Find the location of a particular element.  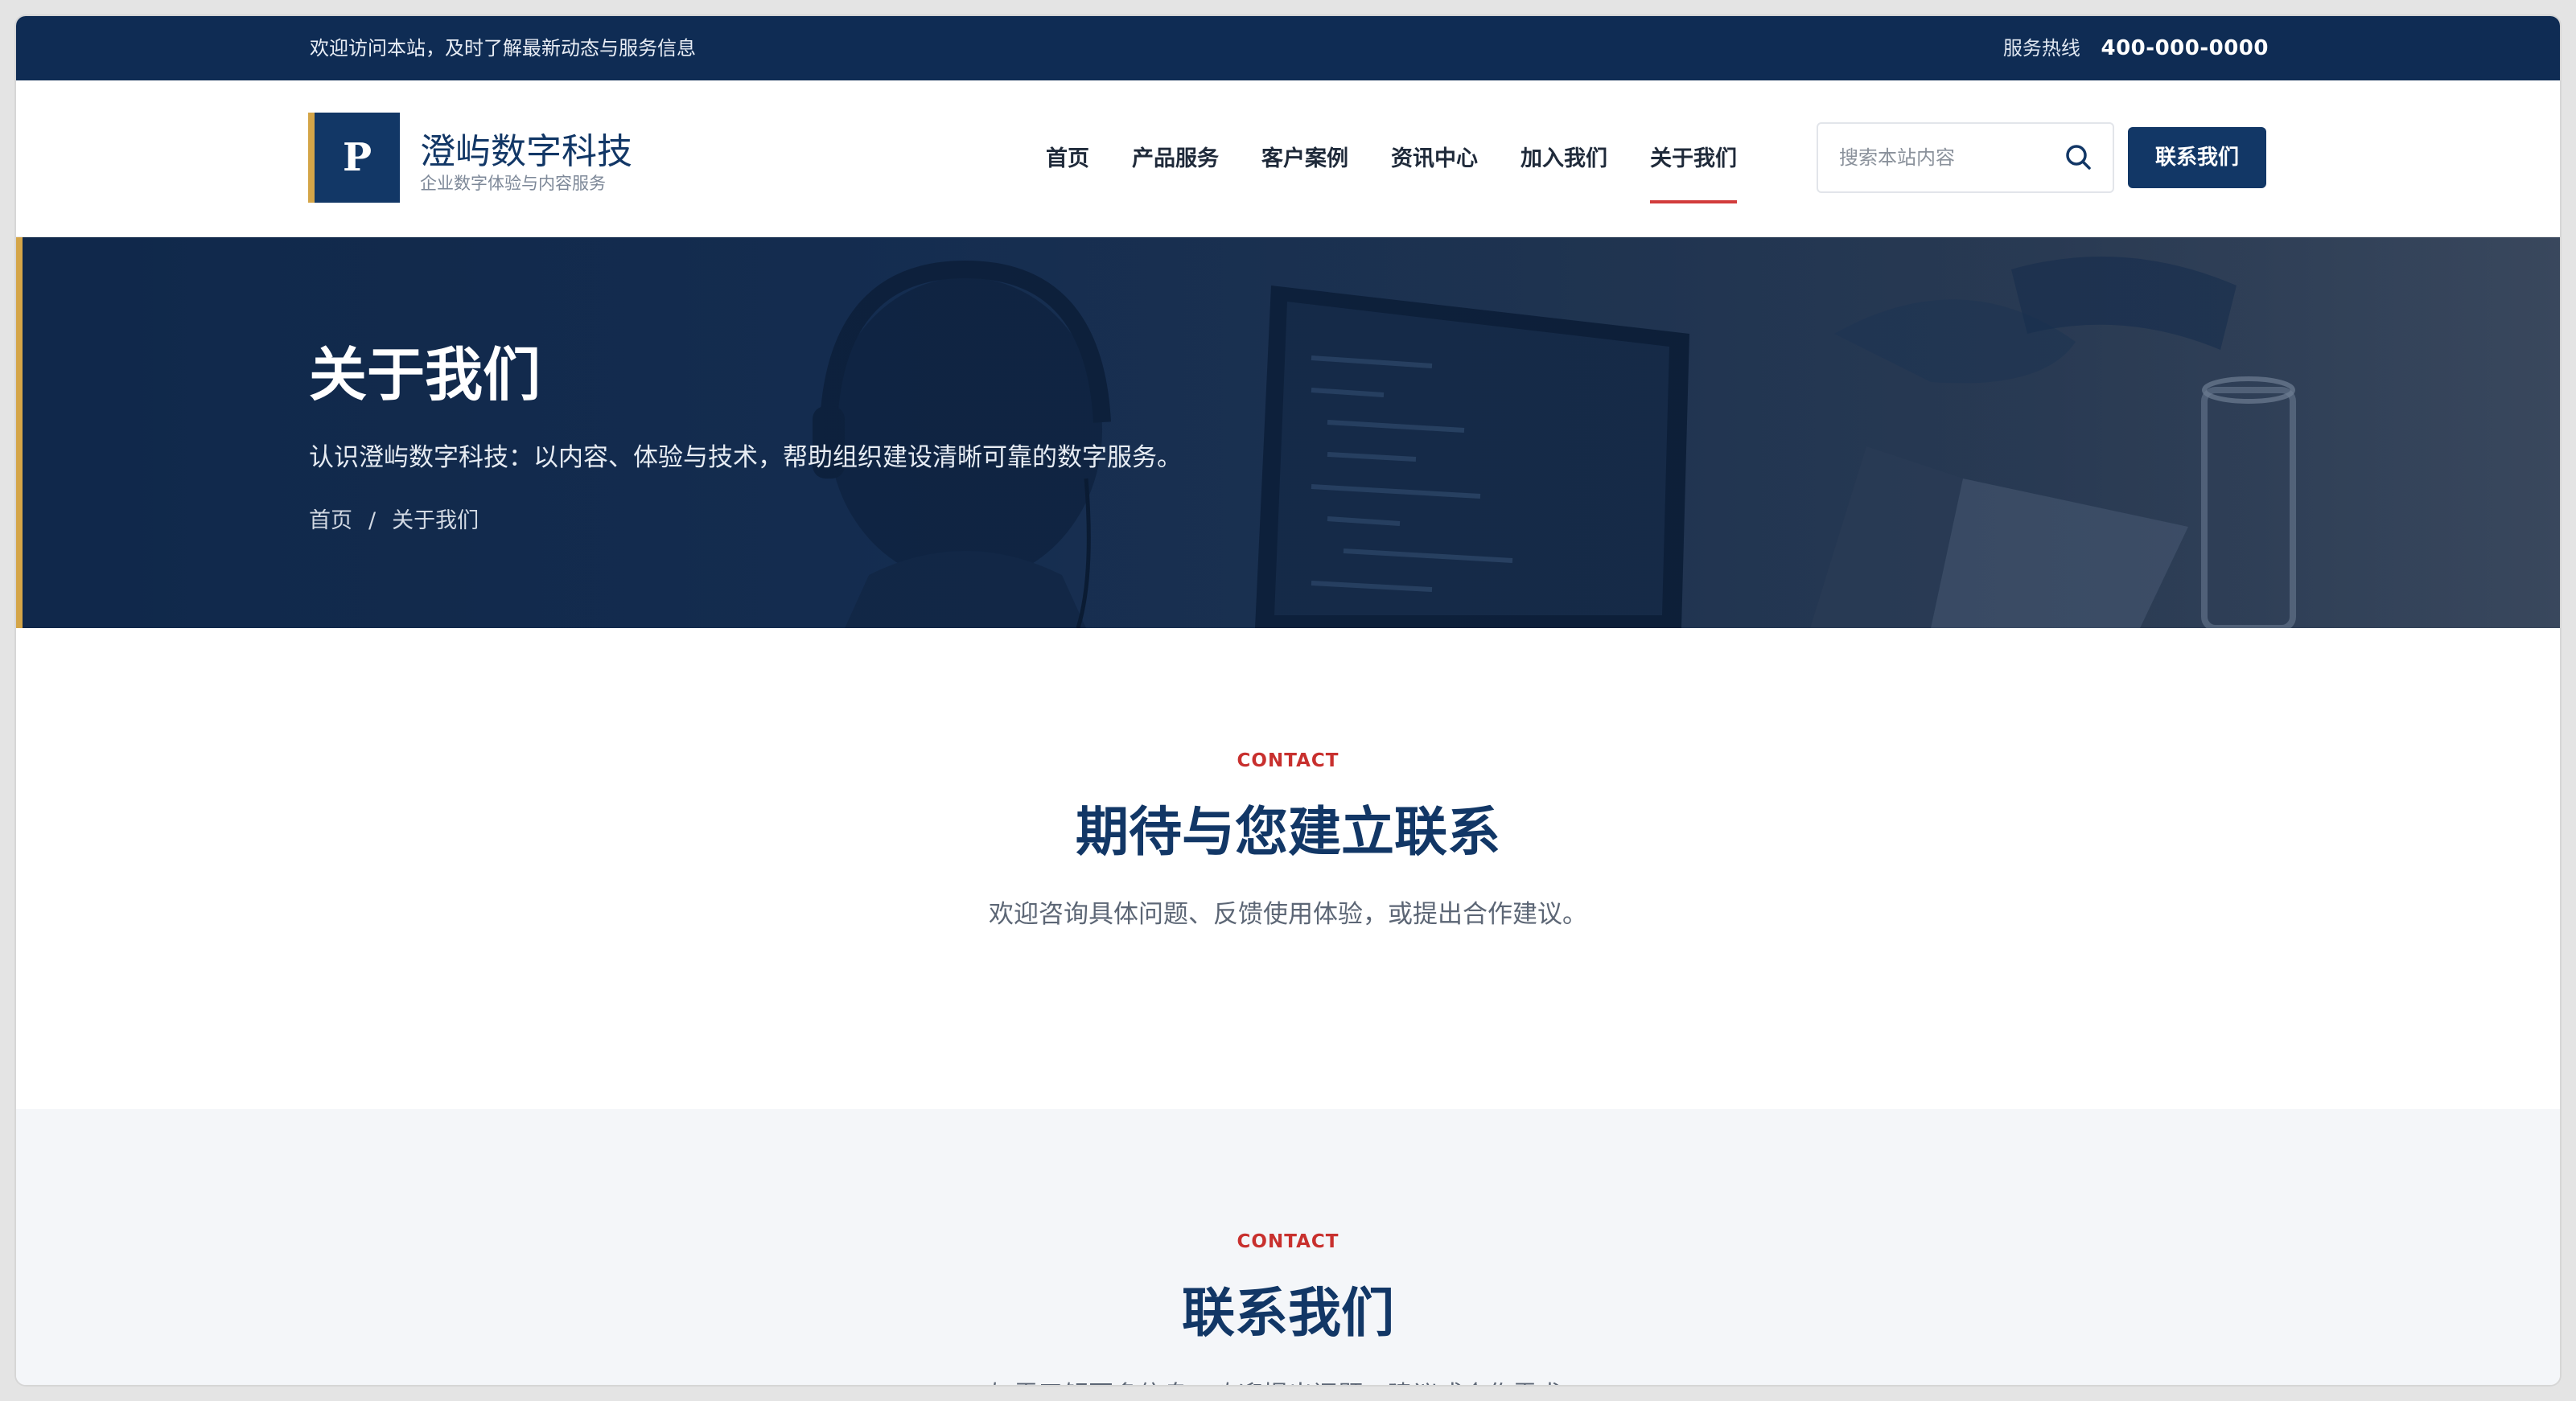

logo-title: 澄屿数字科技 is located at coordinates (526, 148).